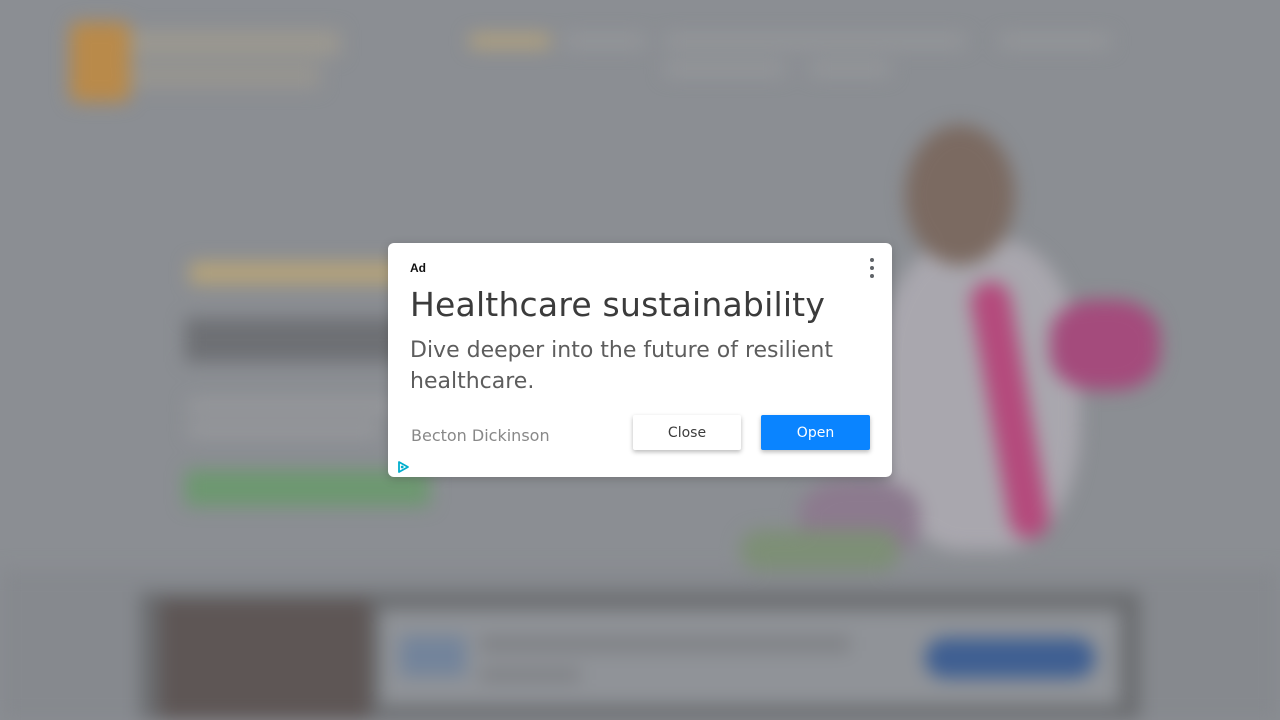 The height and width of the screenshot is (720, 1280). I want to click on bg-logo, so click(100, 62).